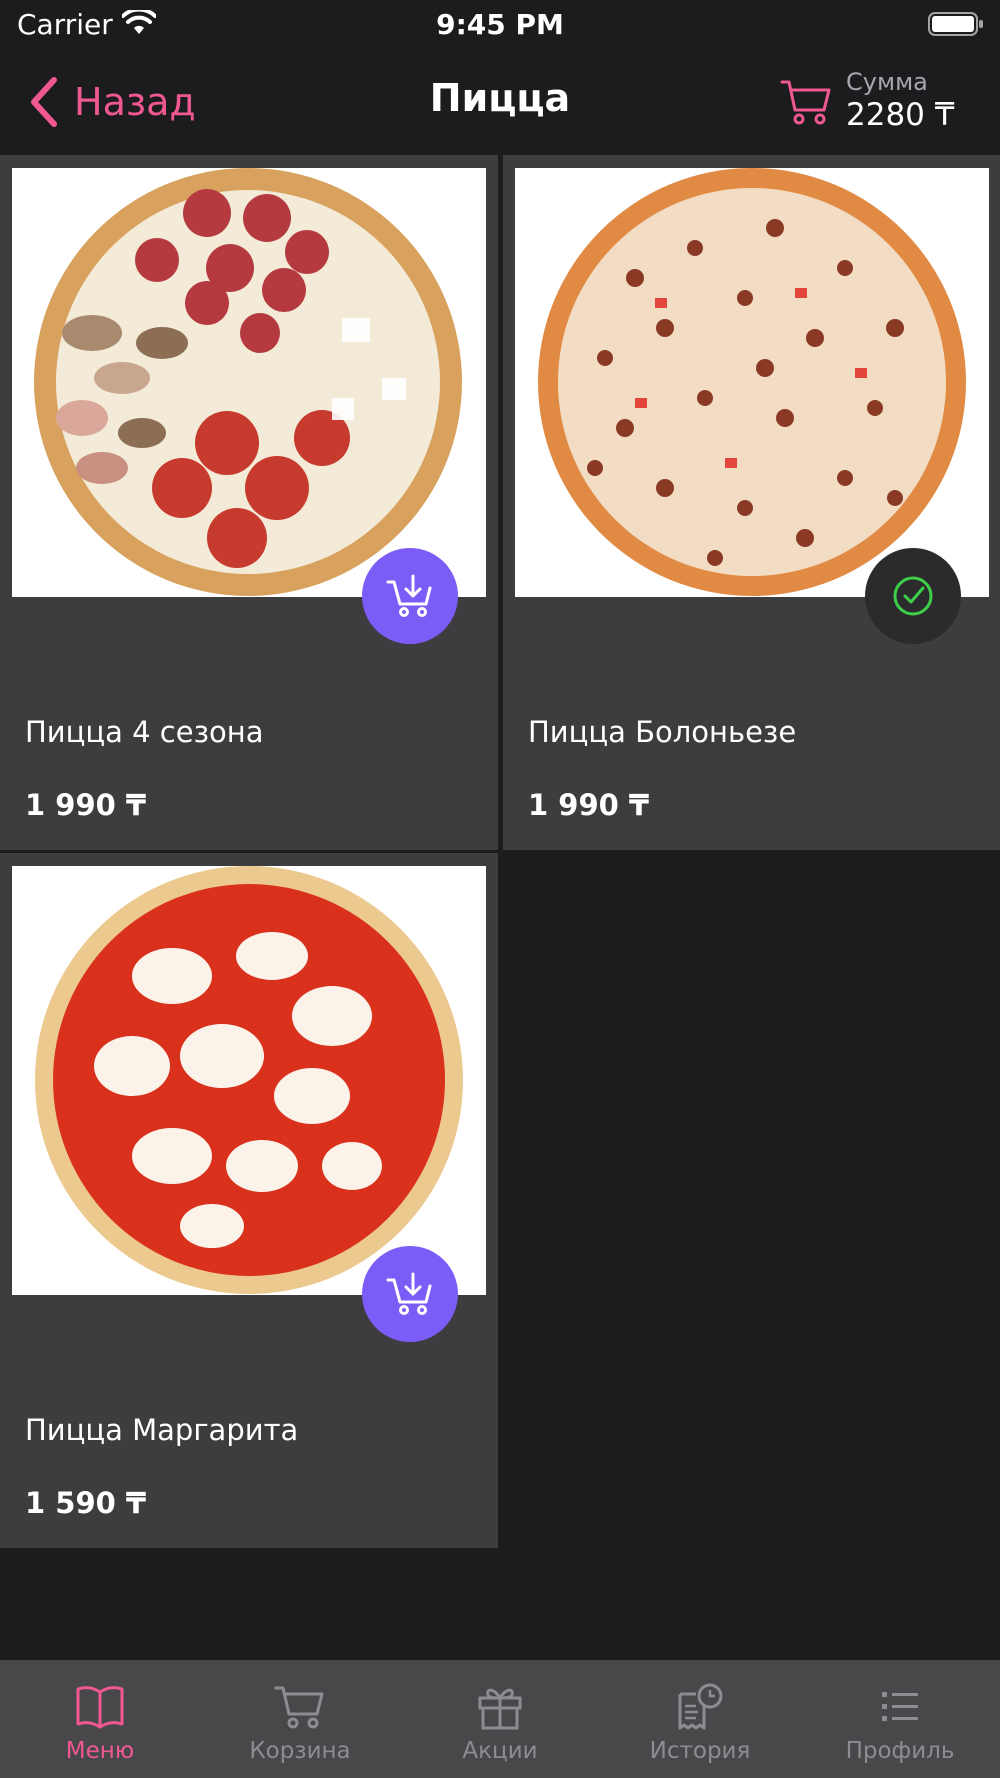  What do you see at coordinates (500, 1709) in the screenshot?
I see `gift-icon` at bounding box center [500, 1709].